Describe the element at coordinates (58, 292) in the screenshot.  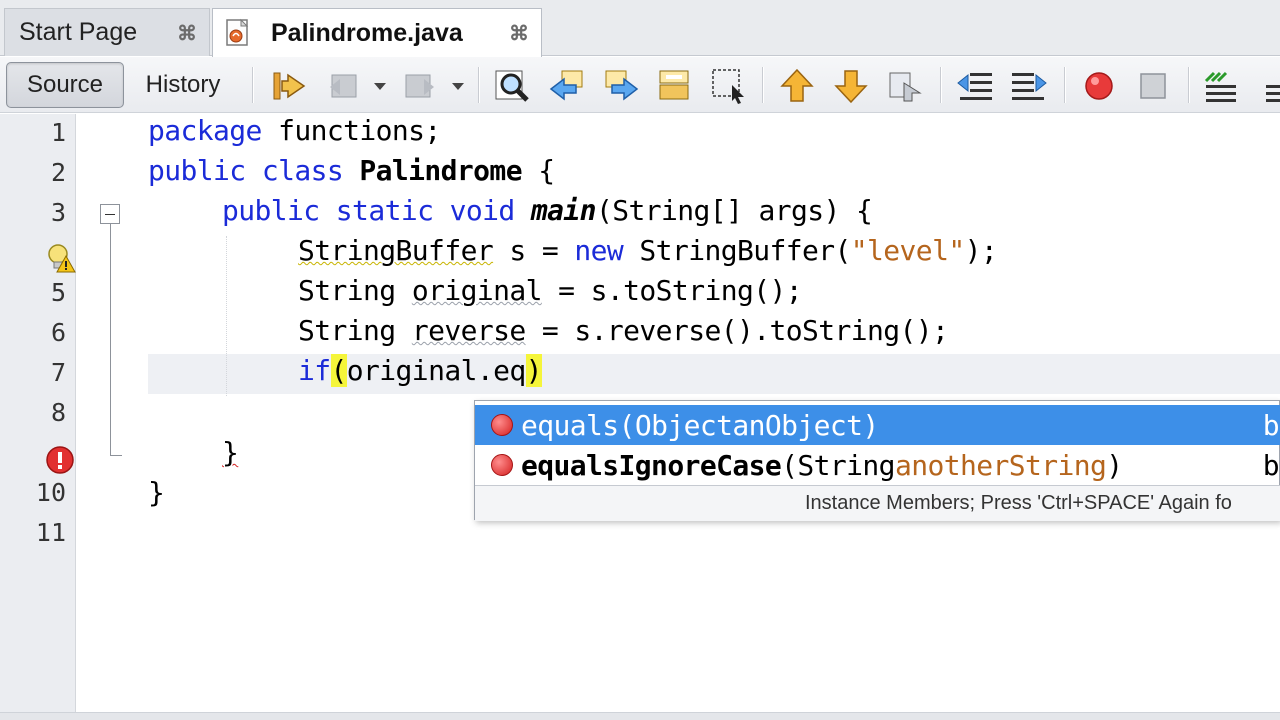
I see `line-number: 5` at that location.